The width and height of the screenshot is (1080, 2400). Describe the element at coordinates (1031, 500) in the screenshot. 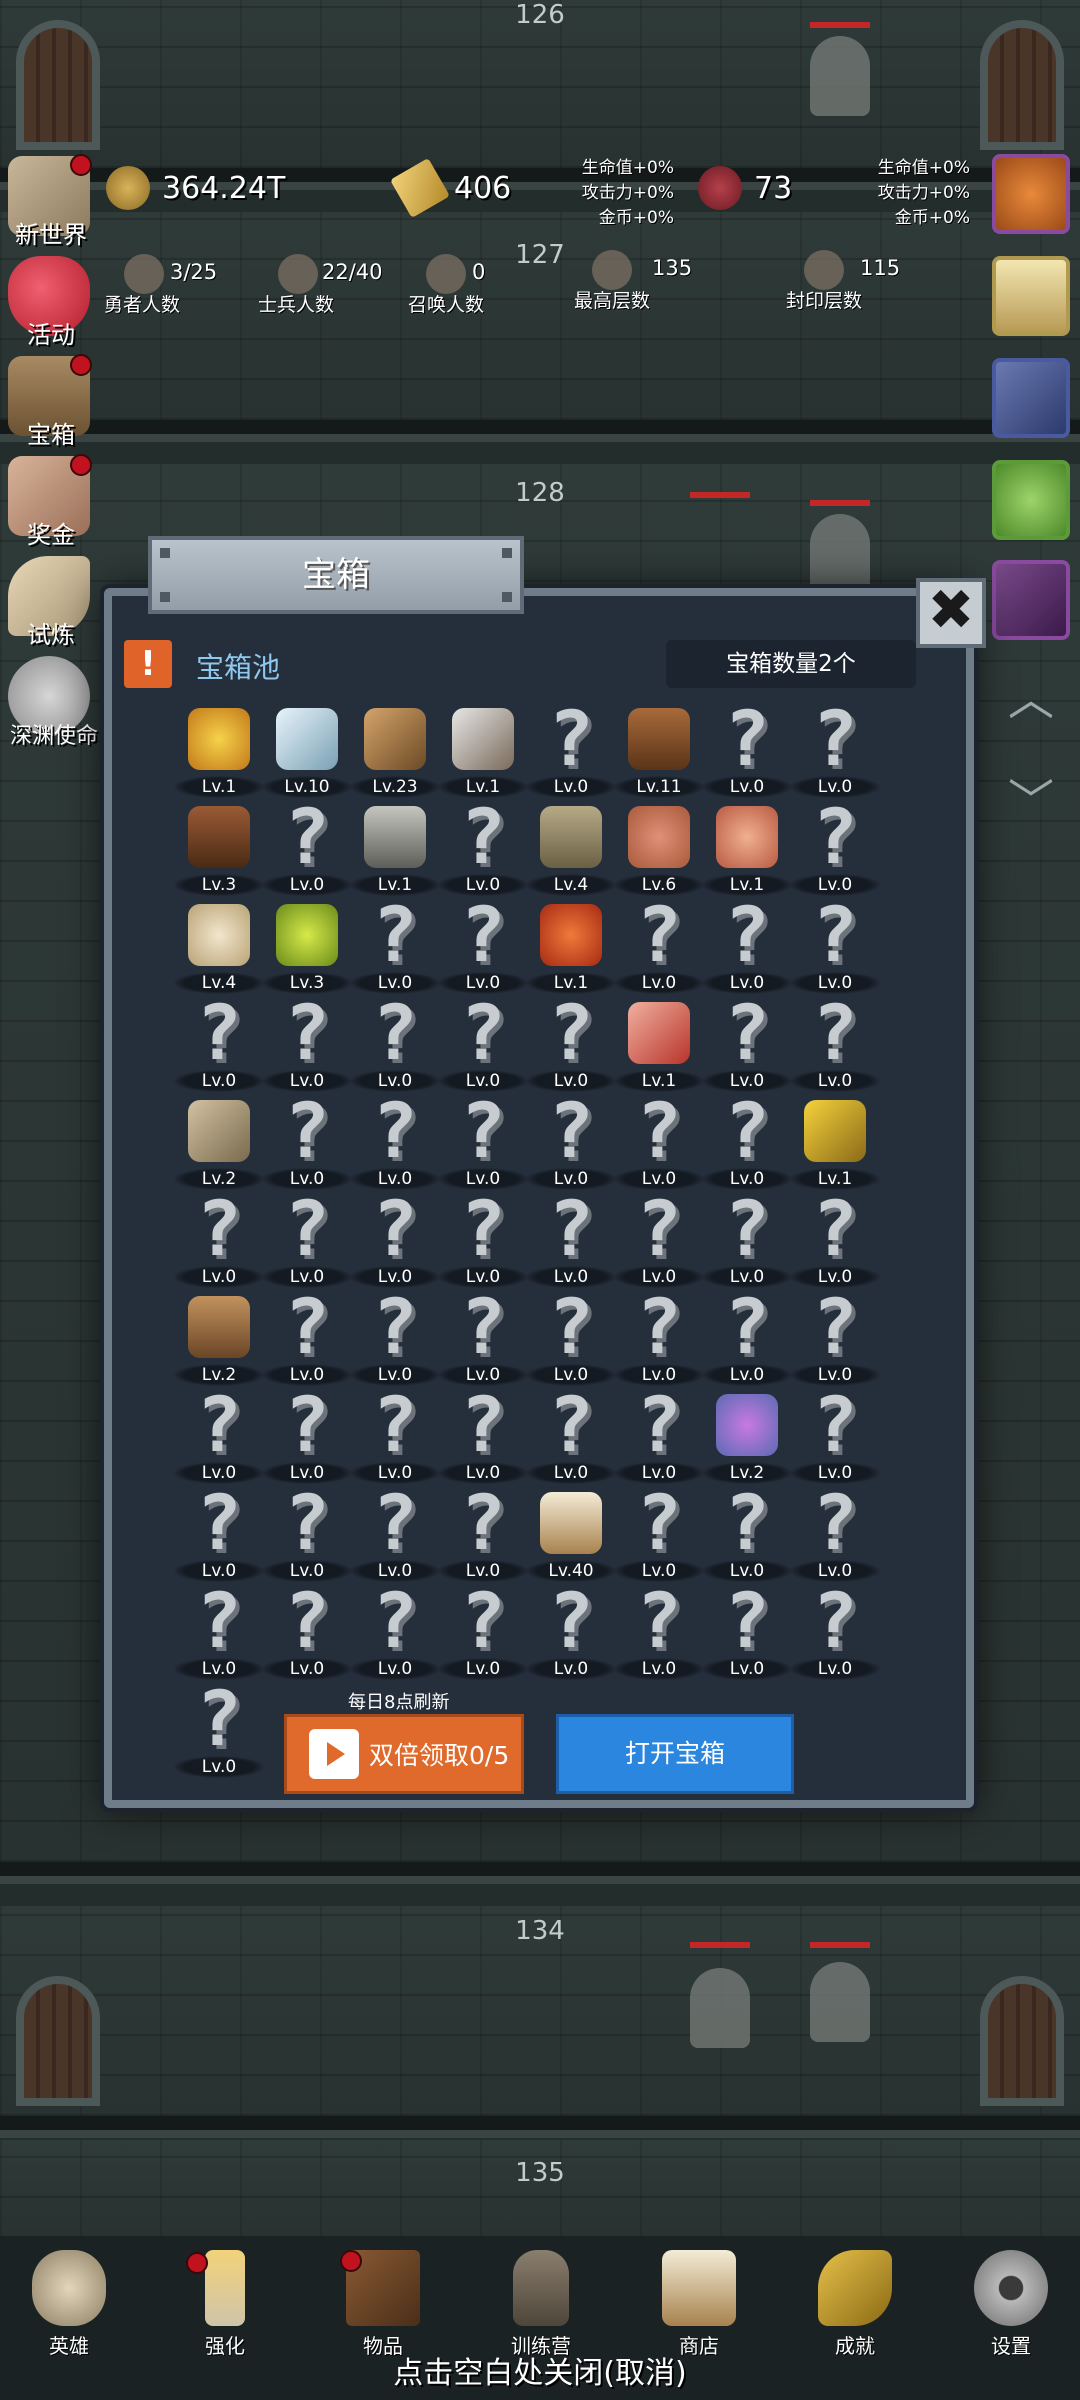

I see `slime-event-icon` at that location.